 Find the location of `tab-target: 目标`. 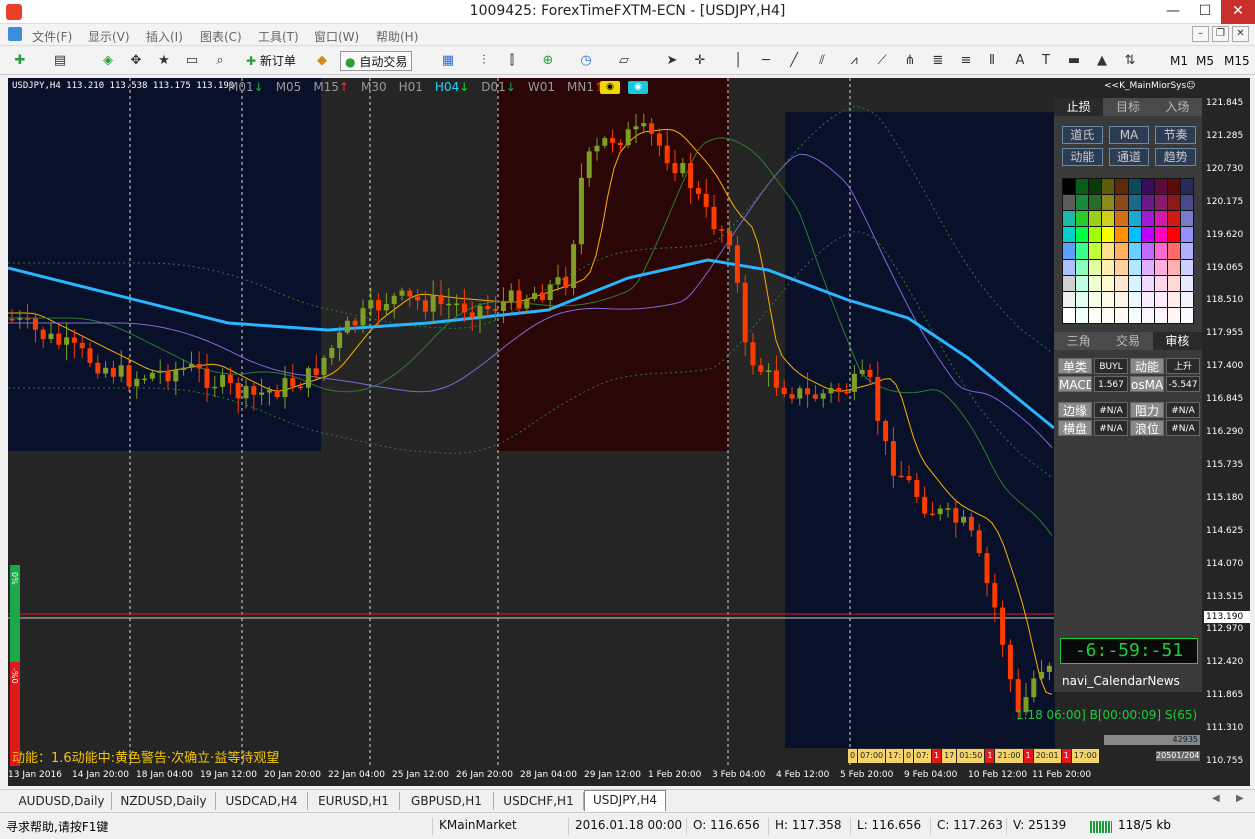

tab-target: 目标 is located at coordinates (1127, 107).